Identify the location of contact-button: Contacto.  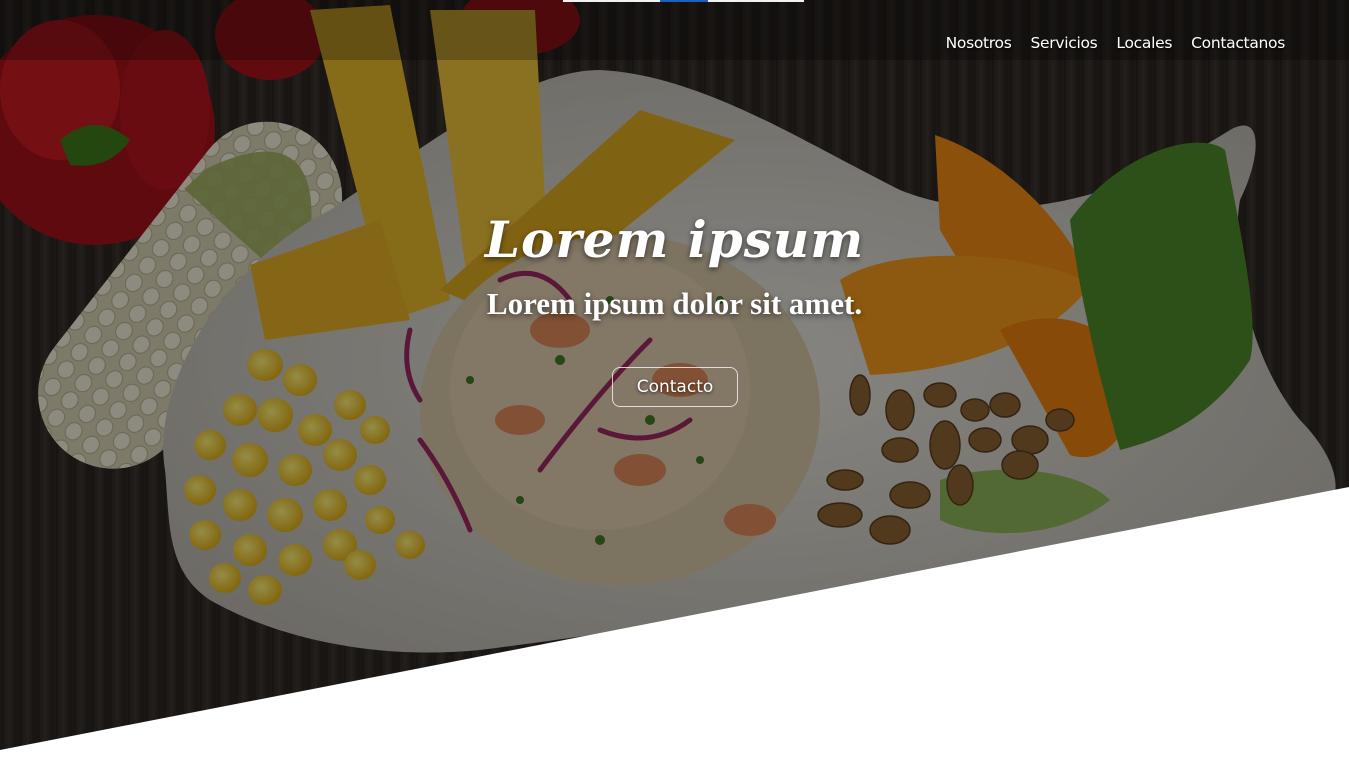
(675, 387).